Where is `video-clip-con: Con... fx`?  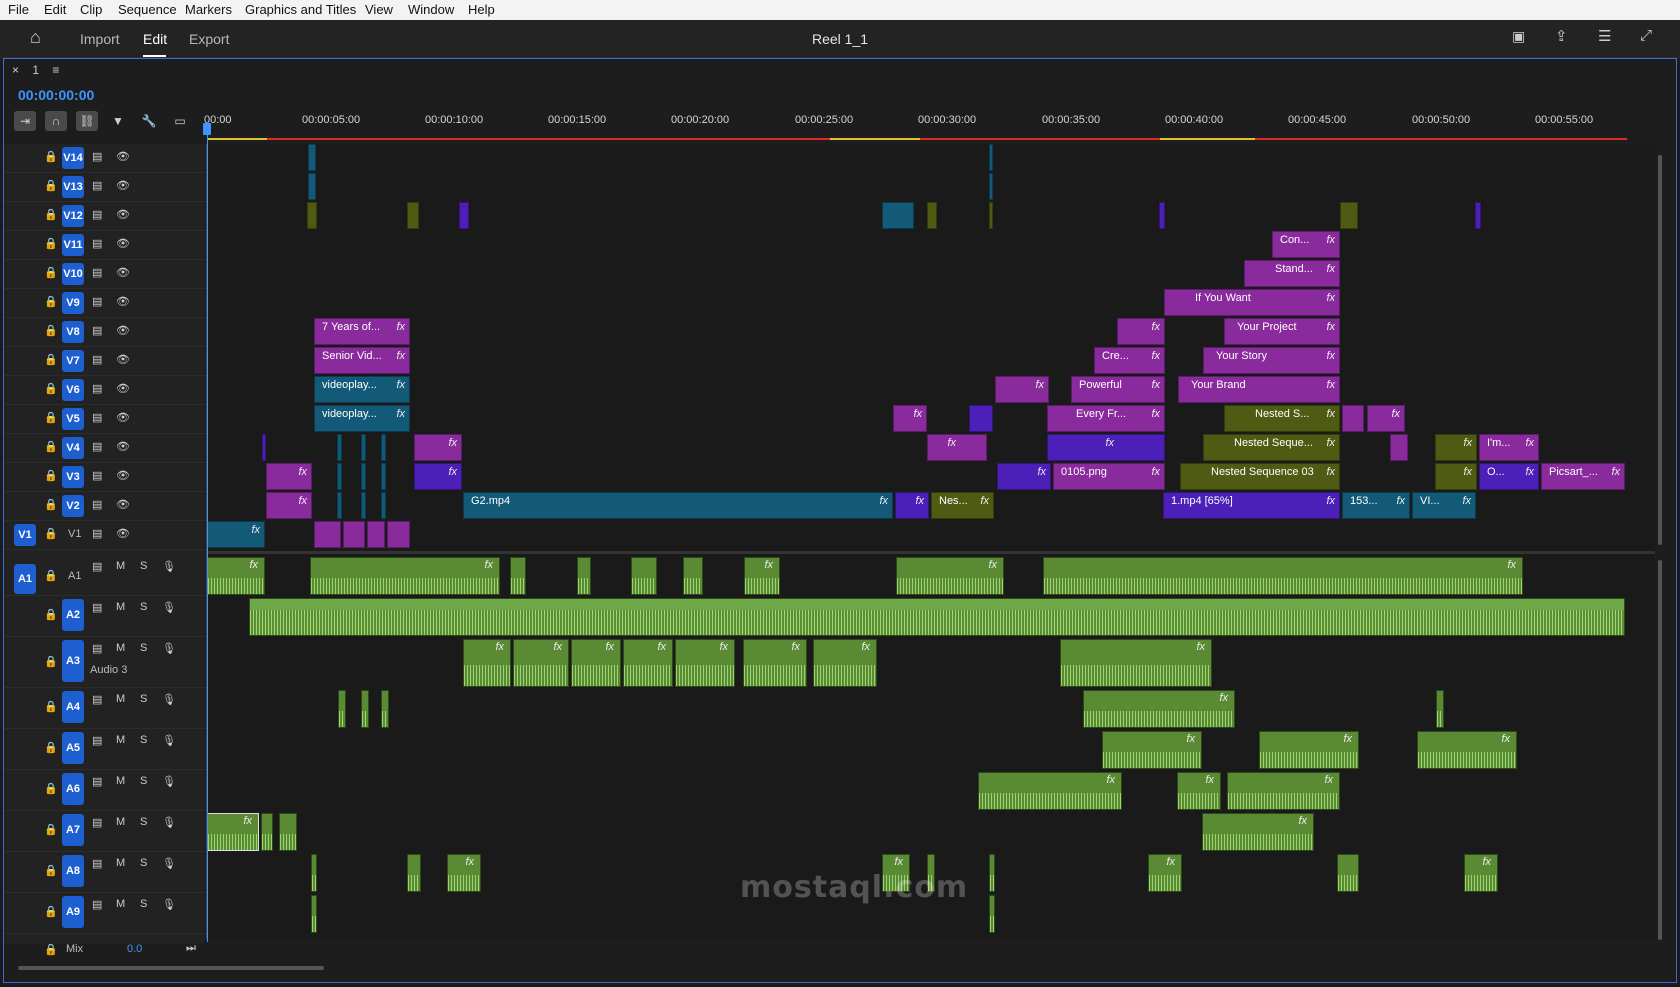 video-clip-con: Con... fx is located at coordinates (1306, 244).